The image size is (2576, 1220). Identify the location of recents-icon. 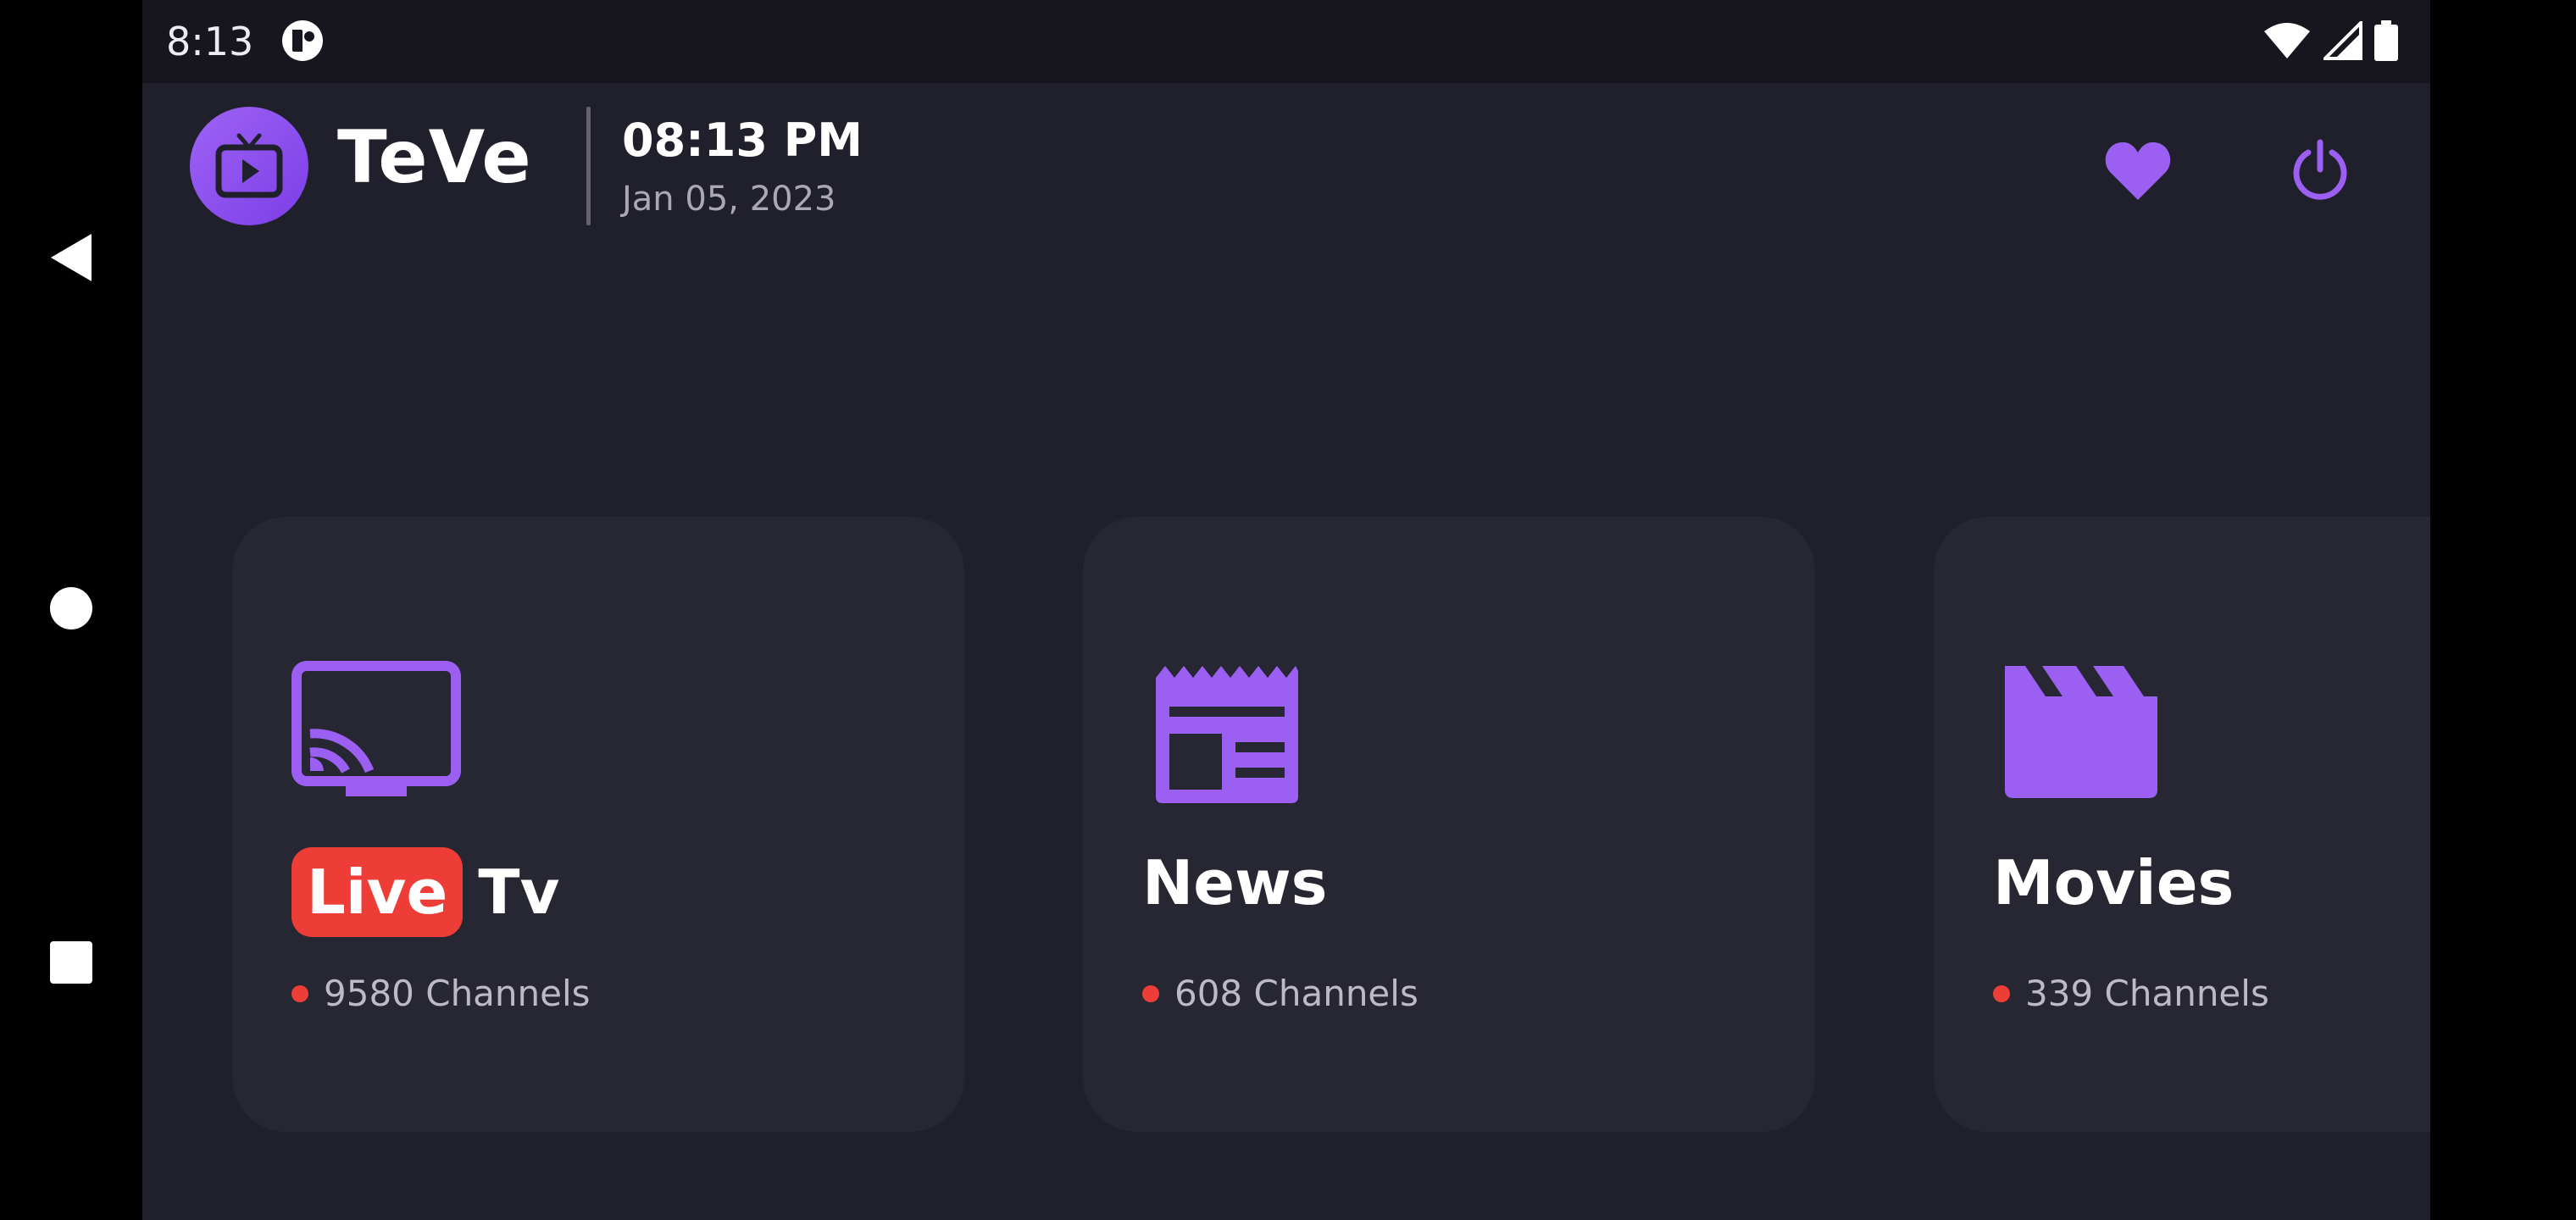
(71, 962).